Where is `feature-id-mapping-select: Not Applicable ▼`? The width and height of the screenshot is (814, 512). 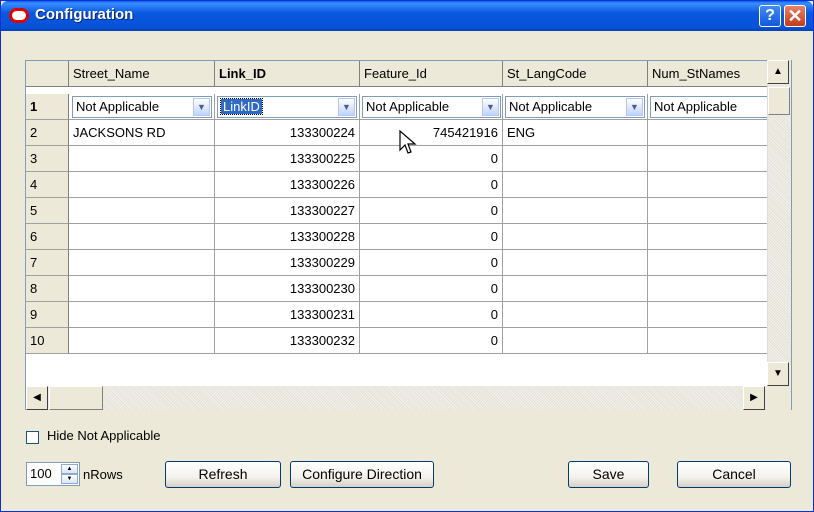
feature-id-mapping-select: Not Applicable ▼ is located at coordinates (431, 107).